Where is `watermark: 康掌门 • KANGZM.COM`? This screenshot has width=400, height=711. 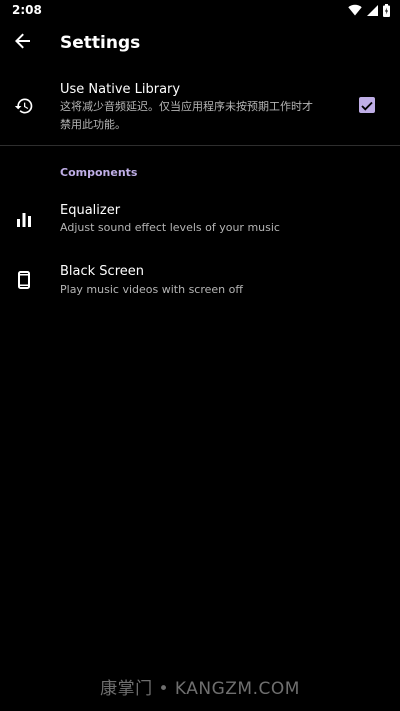
watermark: 康掌门 • KANGZM.COM is located at coordinates (200, 689).